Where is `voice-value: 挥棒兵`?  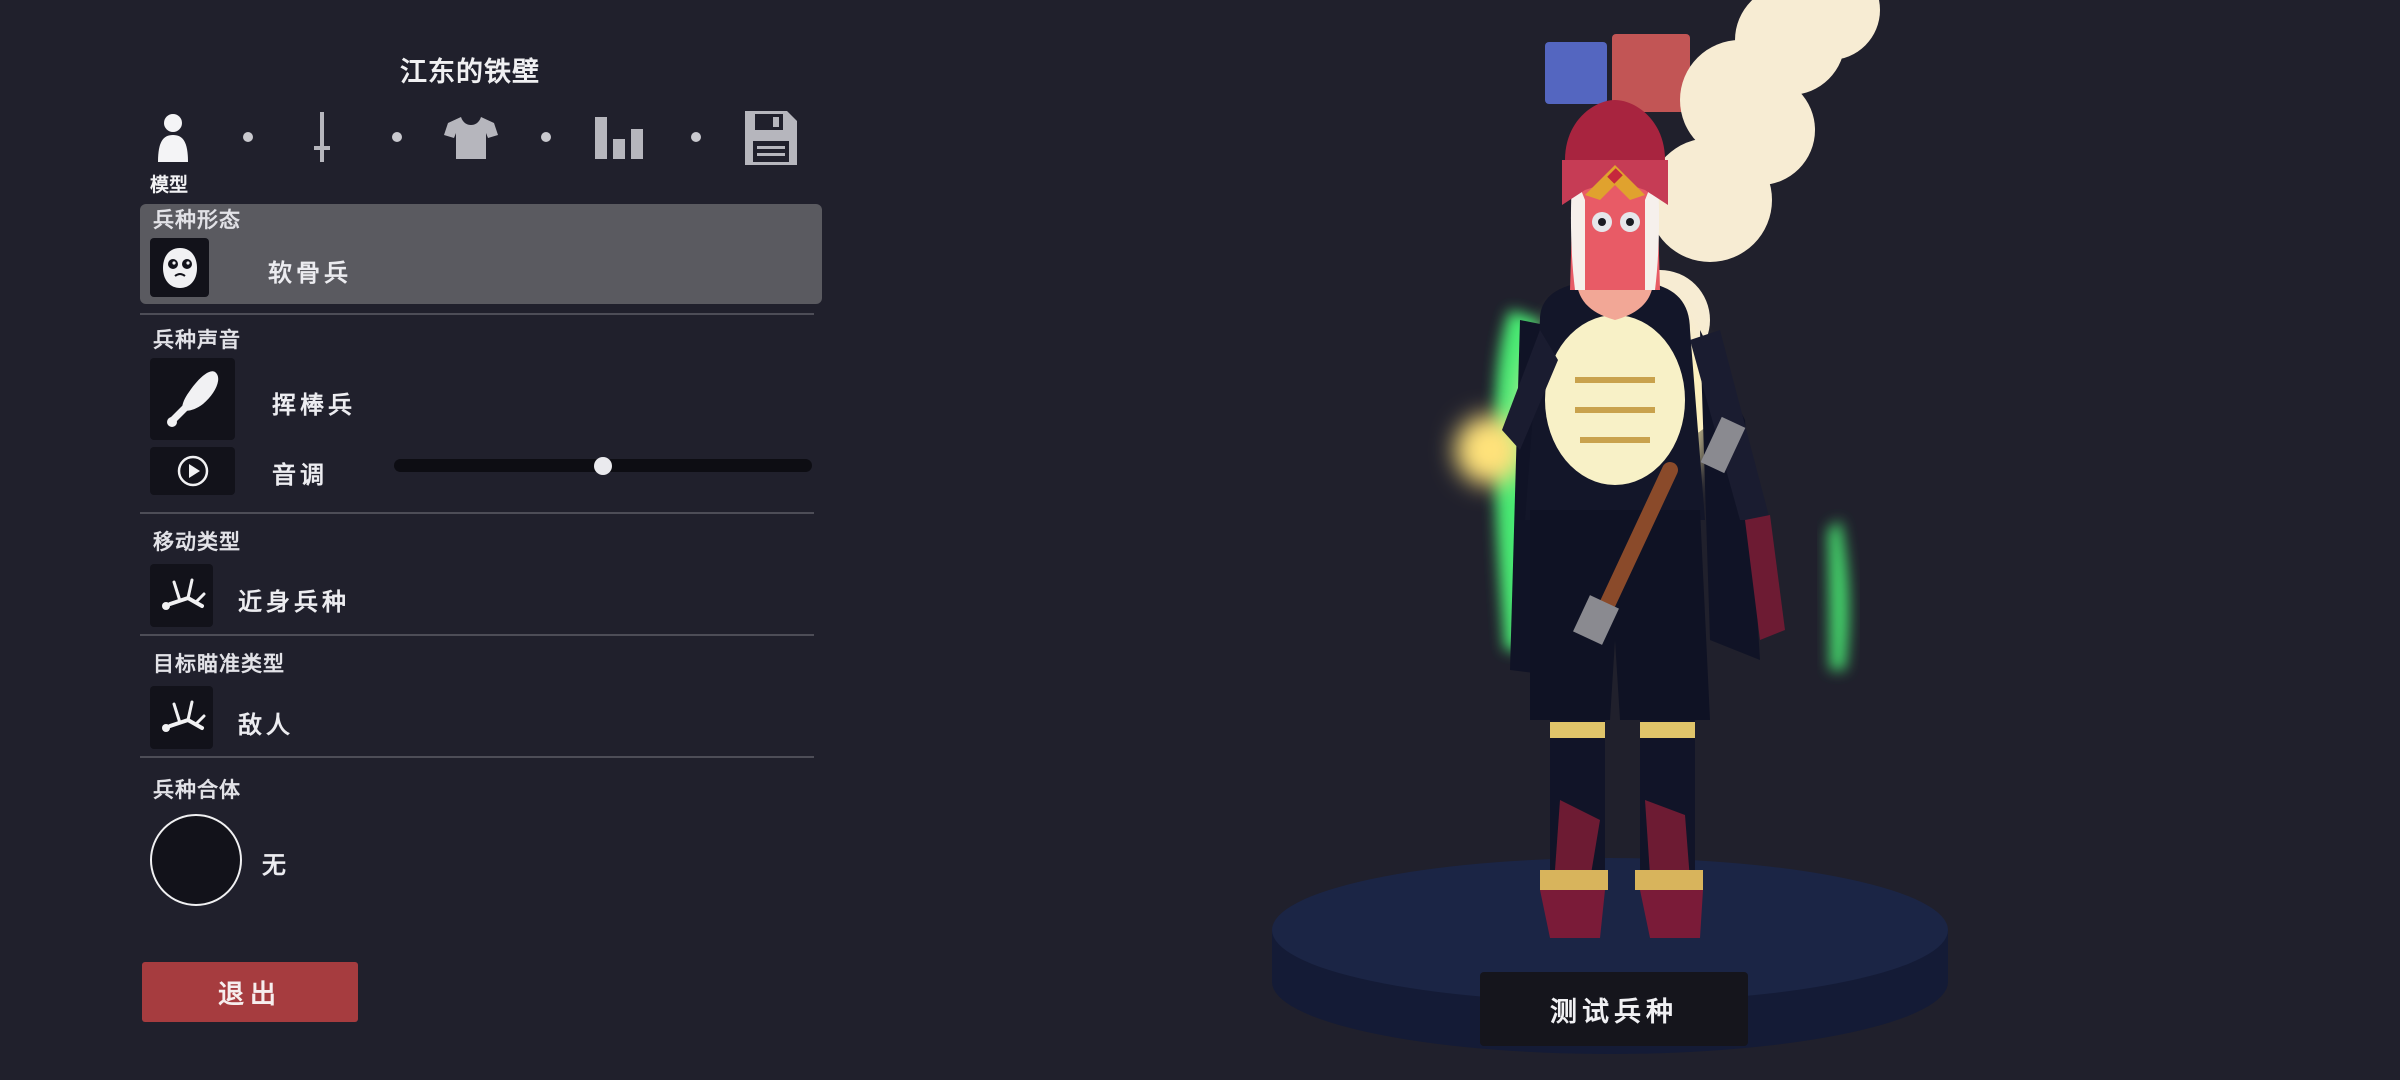 voice-value: 挥棒兵 is located at coordinates (314, 405).